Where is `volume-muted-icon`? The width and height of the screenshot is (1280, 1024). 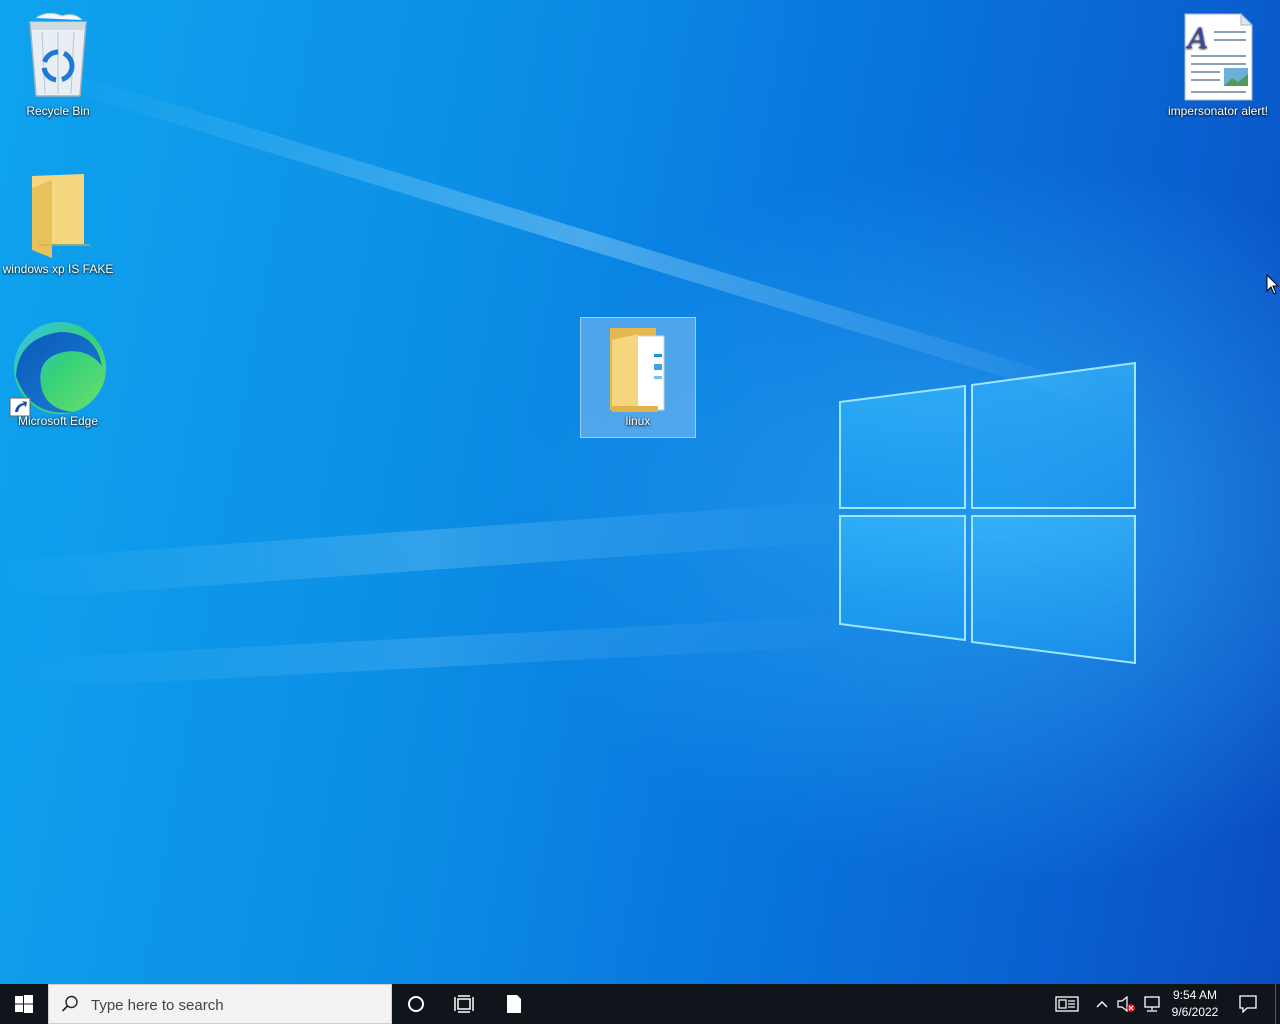 volume-muted-icon is located at coordinates (1126, 1004).